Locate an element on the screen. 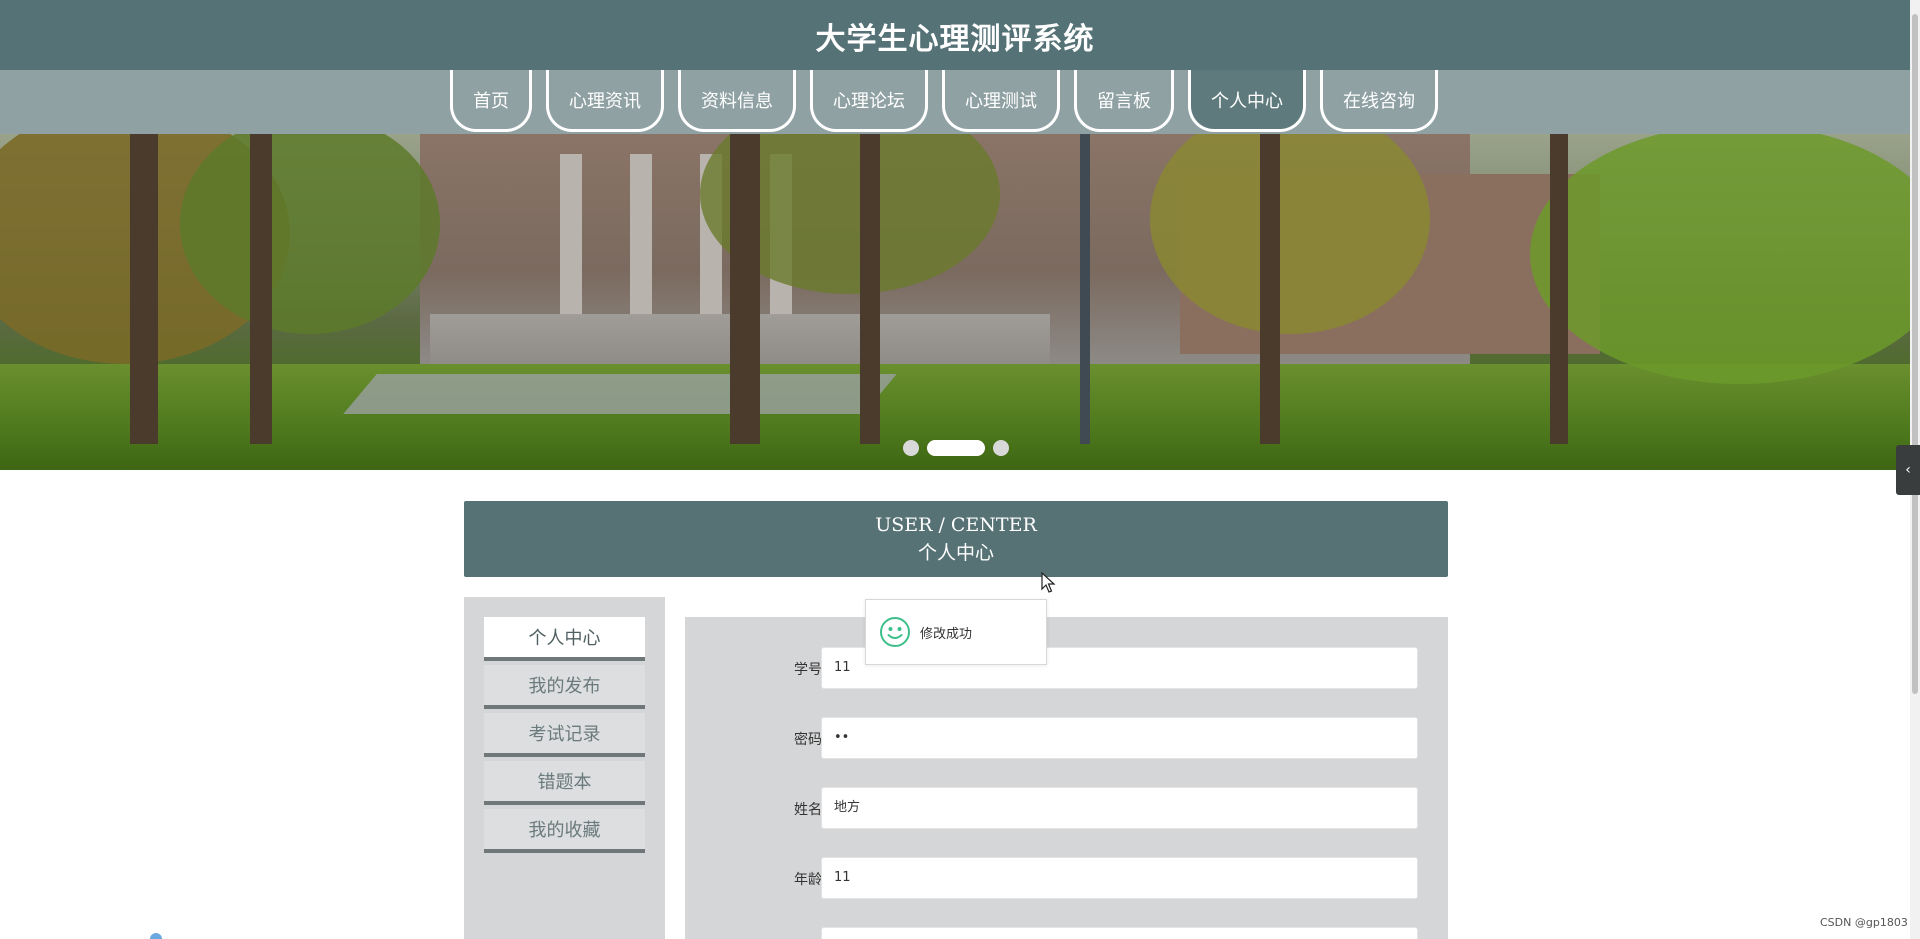 This screenshot has height=939, width=1920. form-row-student-id: 学号 11 is located at coordinates (1066, 668).